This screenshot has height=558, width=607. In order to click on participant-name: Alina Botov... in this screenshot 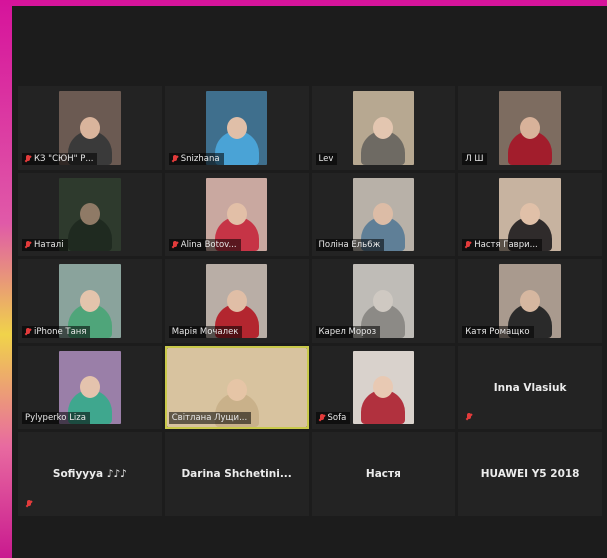, I will do `click(208, 245)`.